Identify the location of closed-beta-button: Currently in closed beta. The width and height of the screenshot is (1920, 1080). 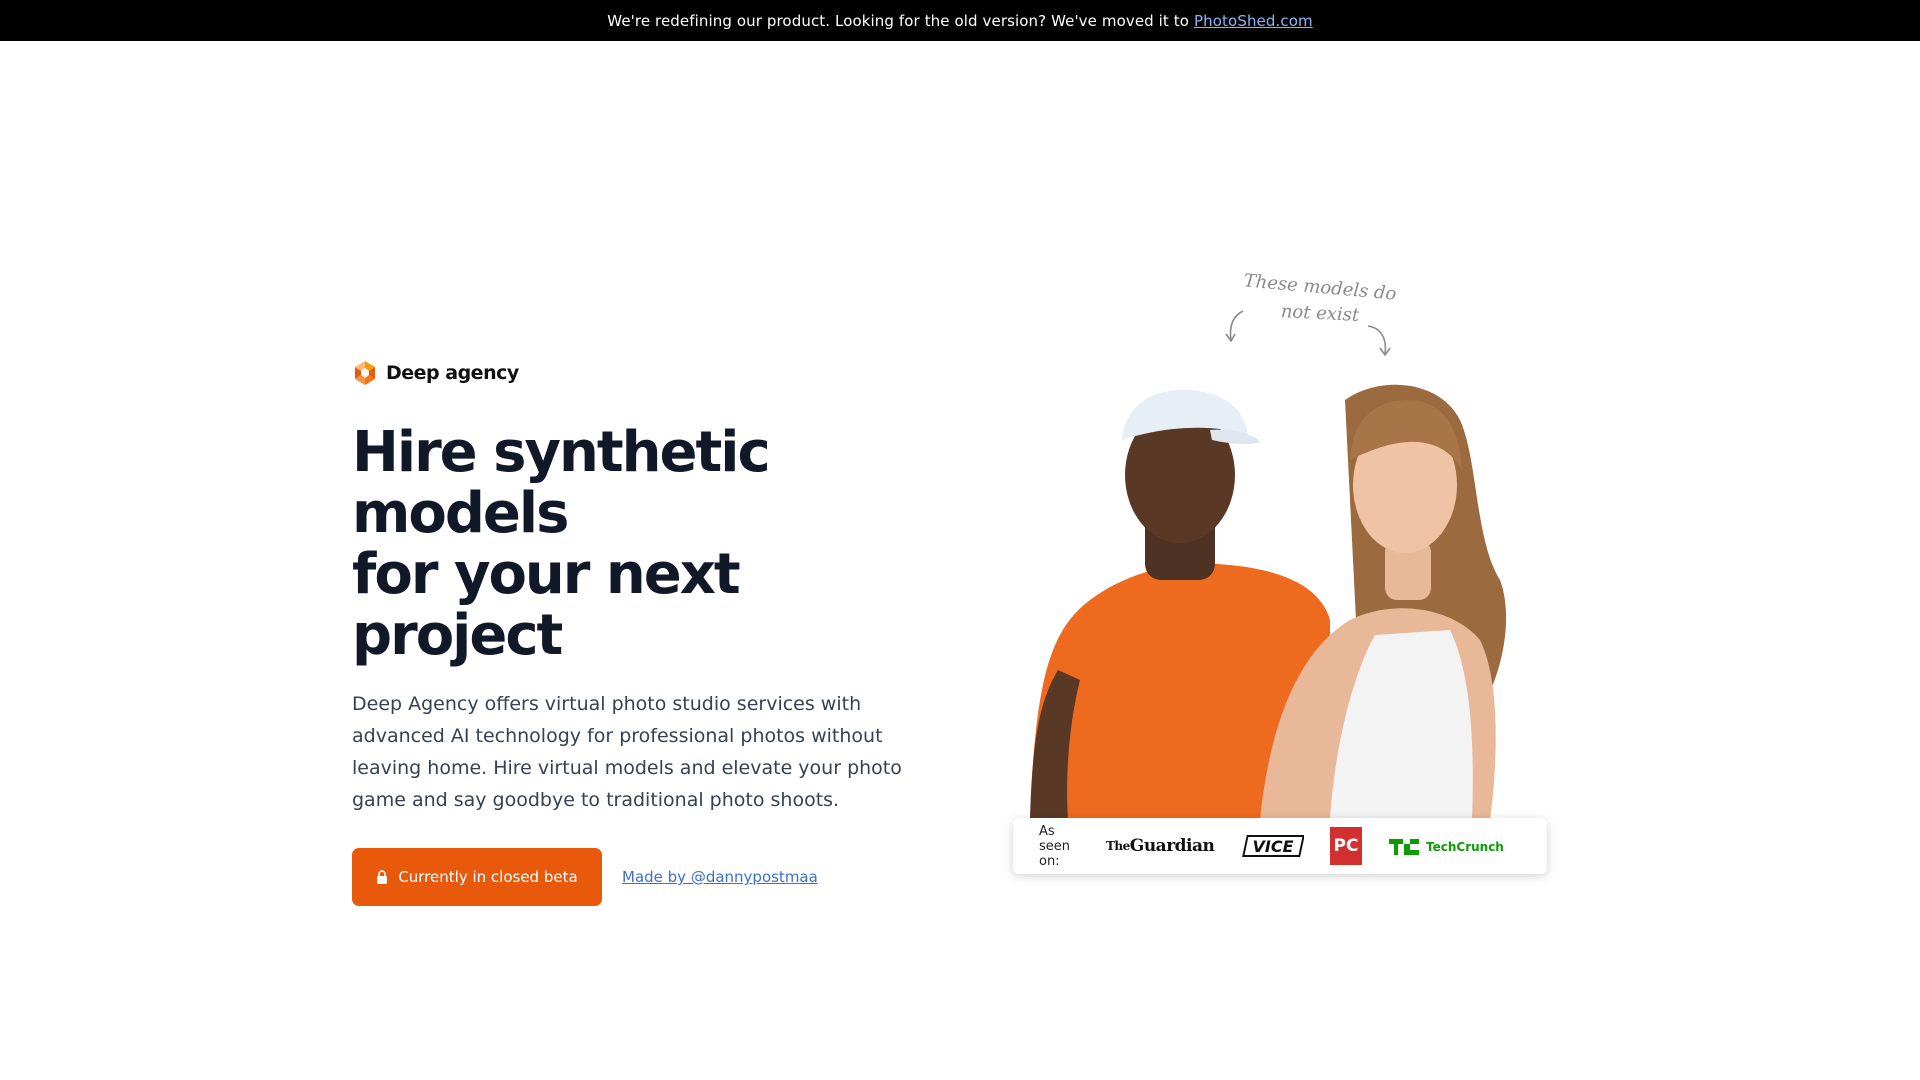
(477, 877).